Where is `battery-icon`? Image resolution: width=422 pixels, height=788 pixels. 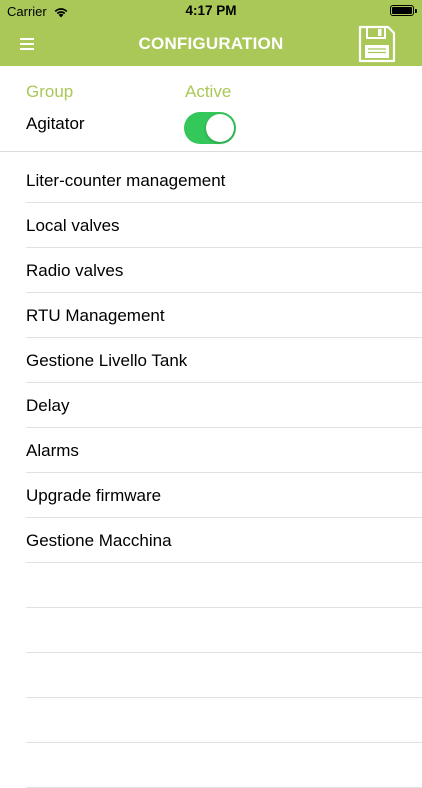 battery-icon is located at coordinates (403, 10).